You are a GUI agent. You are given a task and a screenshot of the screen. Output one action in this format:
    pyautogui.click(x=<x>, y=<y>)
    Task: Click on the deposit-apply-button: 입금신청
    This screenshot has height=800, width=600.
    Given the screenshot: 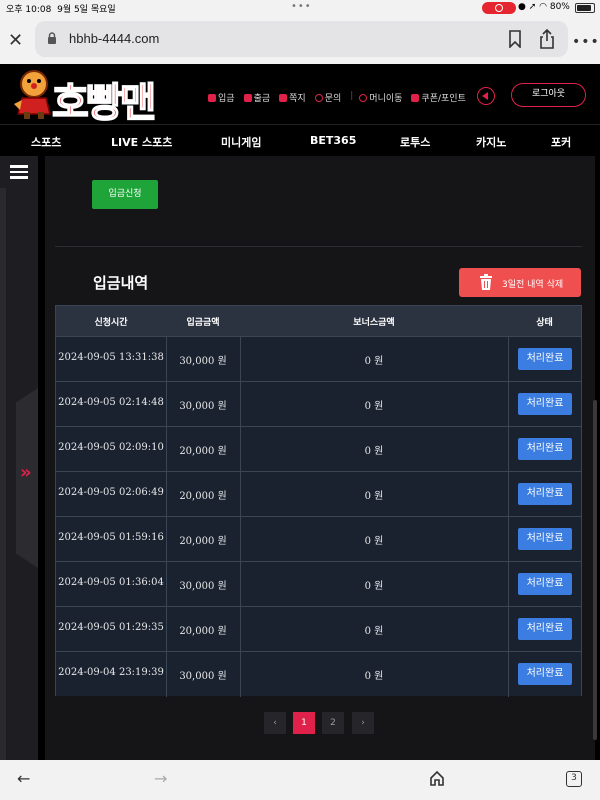 What is the action you would take?
    pyautogui.click(x=125, y=194)
    